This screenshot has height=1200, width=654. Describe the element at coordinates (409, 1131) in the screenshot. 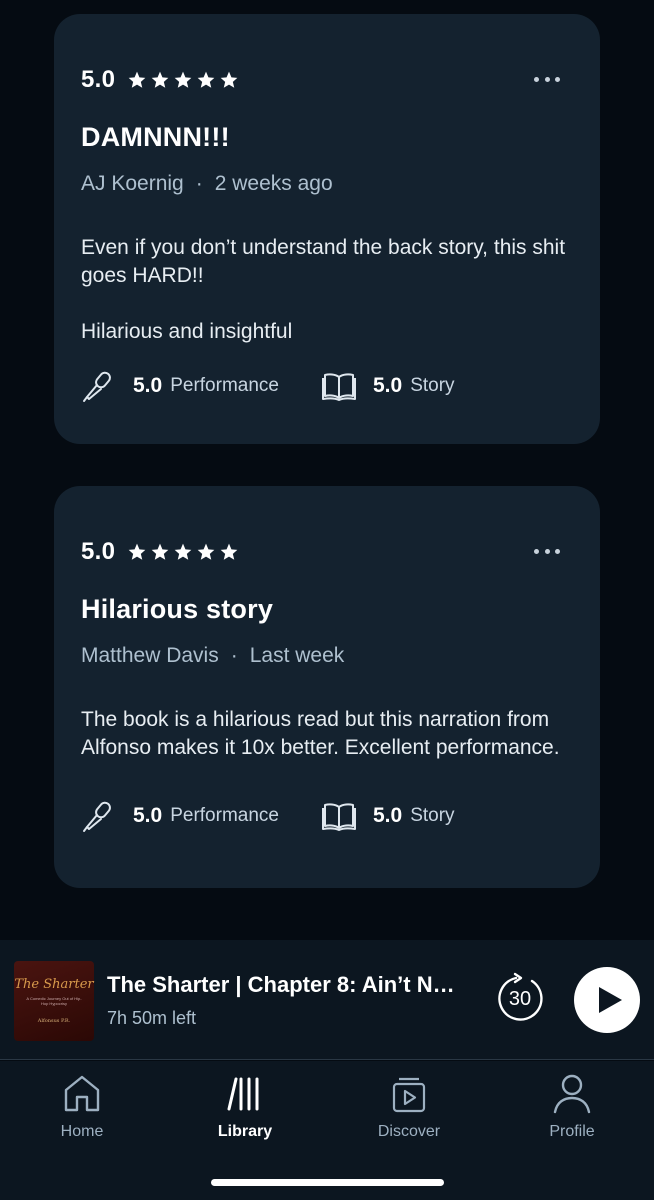

I see `tab-discover-label: Discover` at that location.